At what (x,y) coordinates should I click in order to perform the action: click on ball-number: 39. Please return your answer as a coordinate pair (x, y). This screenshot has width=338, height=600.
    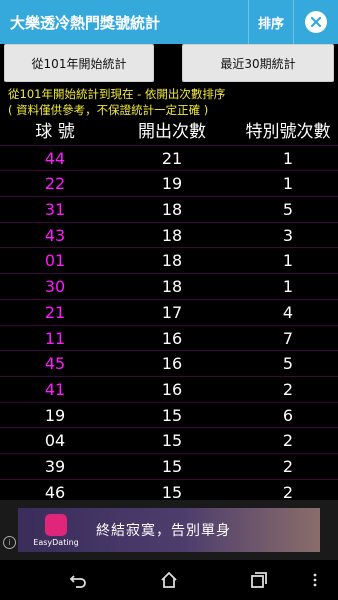
    Looking at the image, I should click on (55, 466).